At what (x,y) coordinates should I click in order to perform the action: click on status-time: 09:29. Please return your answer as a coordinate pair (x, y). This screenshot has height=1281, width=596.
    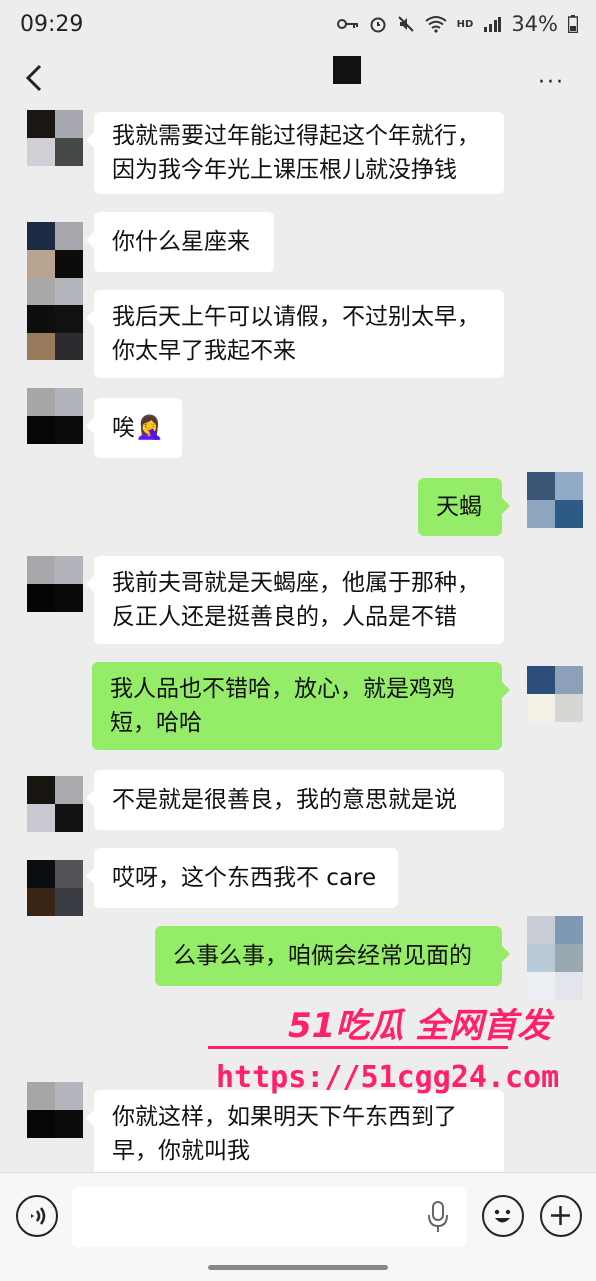
    Looking at the image, I should click on (52, 24).